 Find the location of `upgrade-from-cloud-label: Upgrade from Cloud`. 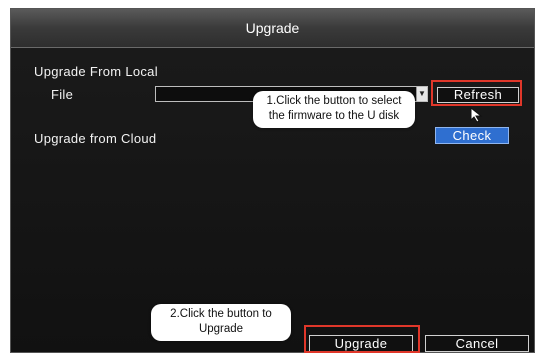

upgrade-from-cloud-label: Upgrade from Cloud is located at coordinates (95, 138).